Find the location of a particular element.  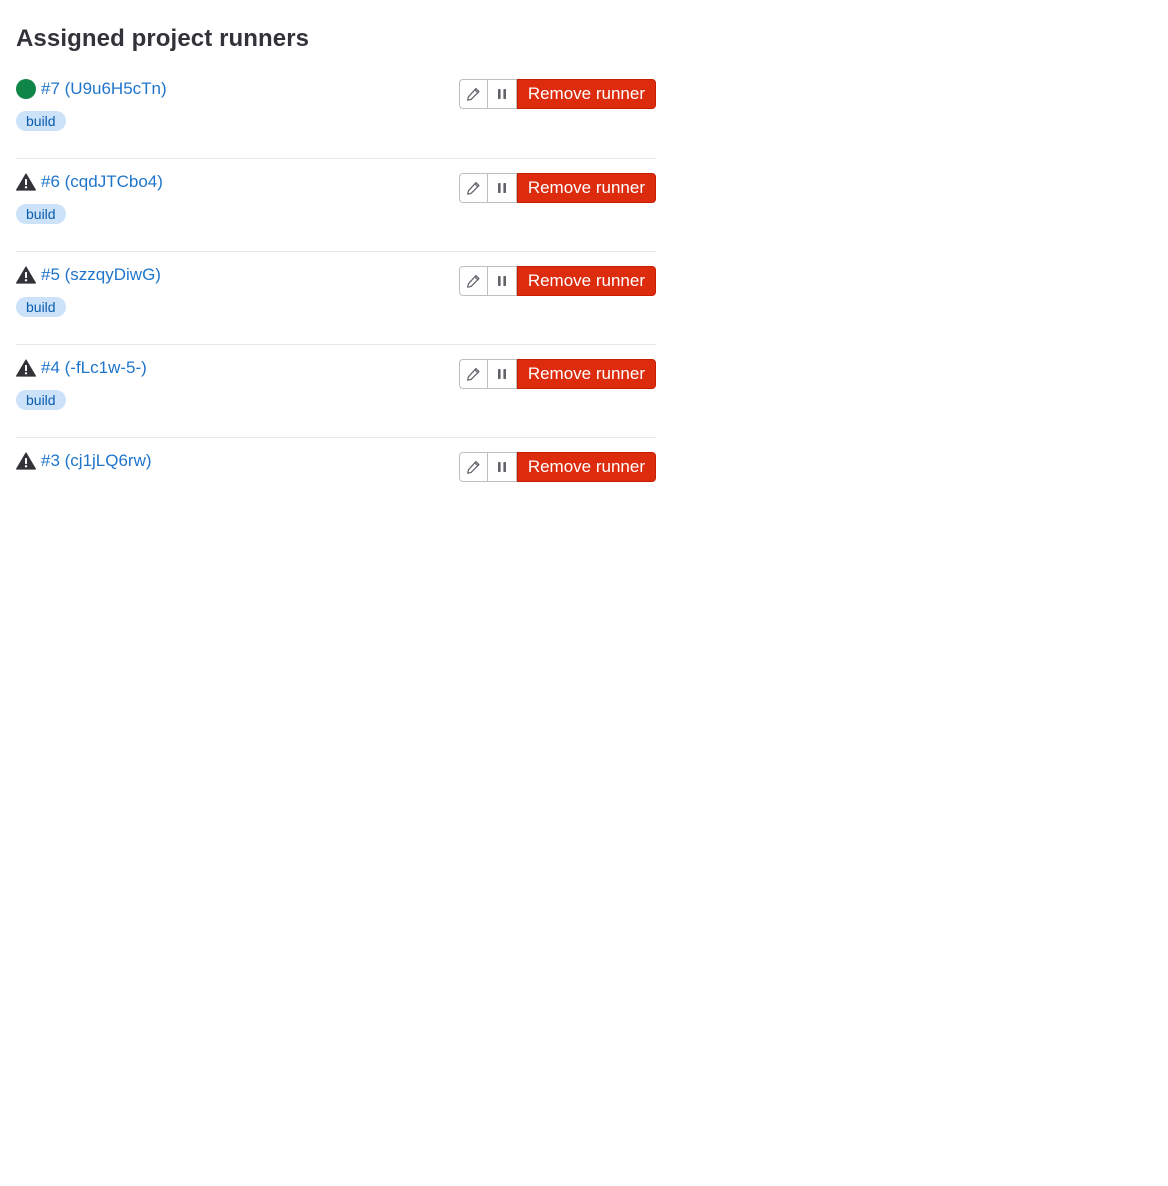

runner-link: #7 (U9u6H5cTn) is located at coordinates (104, 89).